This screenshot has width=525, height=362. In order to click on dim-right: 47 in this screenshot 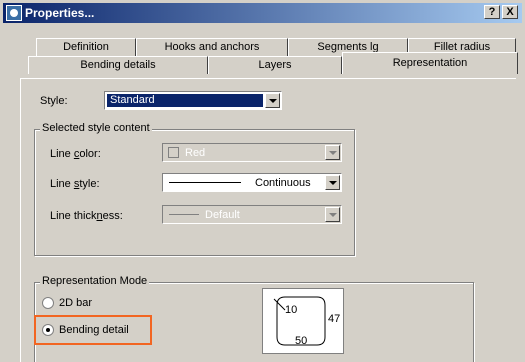, I will do `click(334, 319)`.